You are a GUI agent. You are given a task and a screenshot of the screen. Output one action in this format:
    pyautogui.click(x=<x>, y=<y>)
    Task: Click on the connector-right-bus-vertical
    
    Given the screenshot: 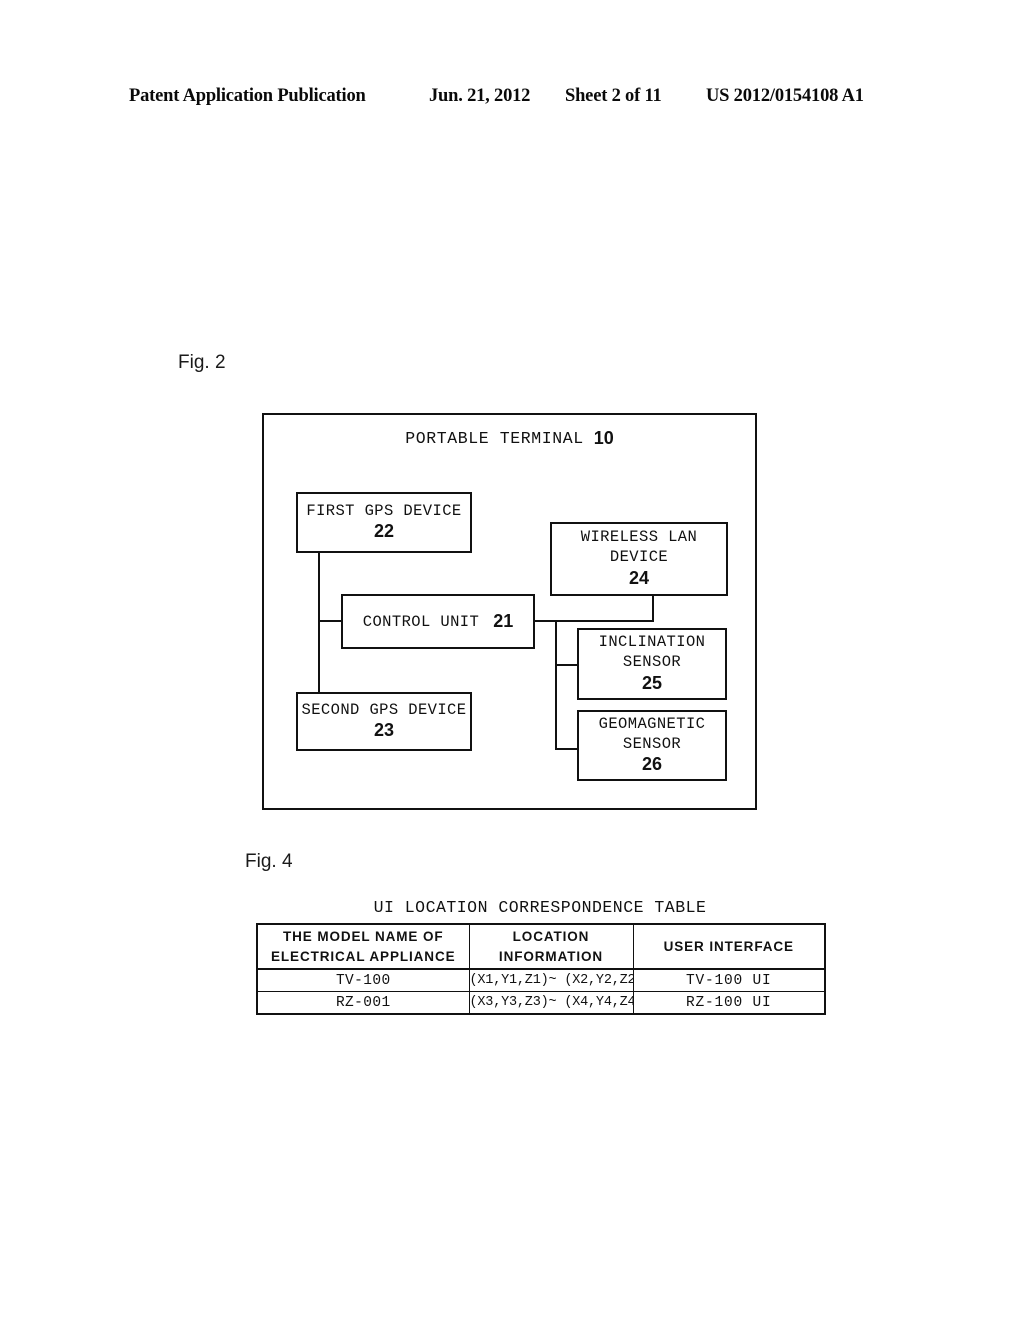 What is the action you would take?
    pyautogui.click(x=556, y=685)
    